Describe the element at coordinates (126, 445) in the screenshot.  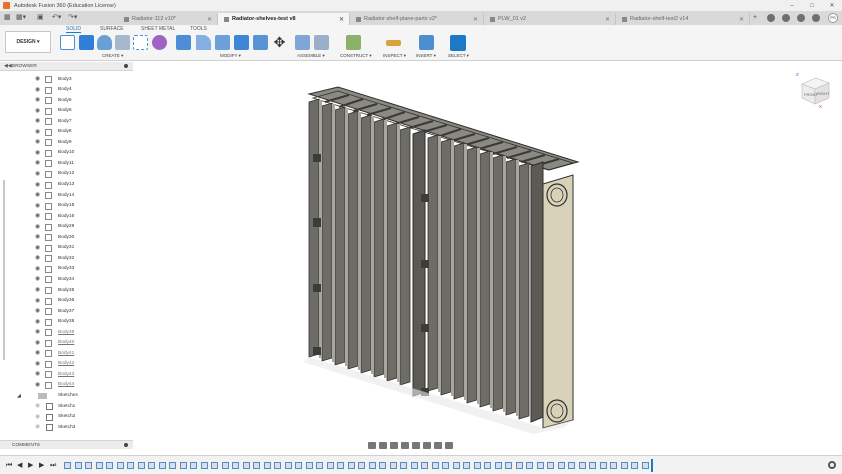
I see `comments-pin-icon` at that location.